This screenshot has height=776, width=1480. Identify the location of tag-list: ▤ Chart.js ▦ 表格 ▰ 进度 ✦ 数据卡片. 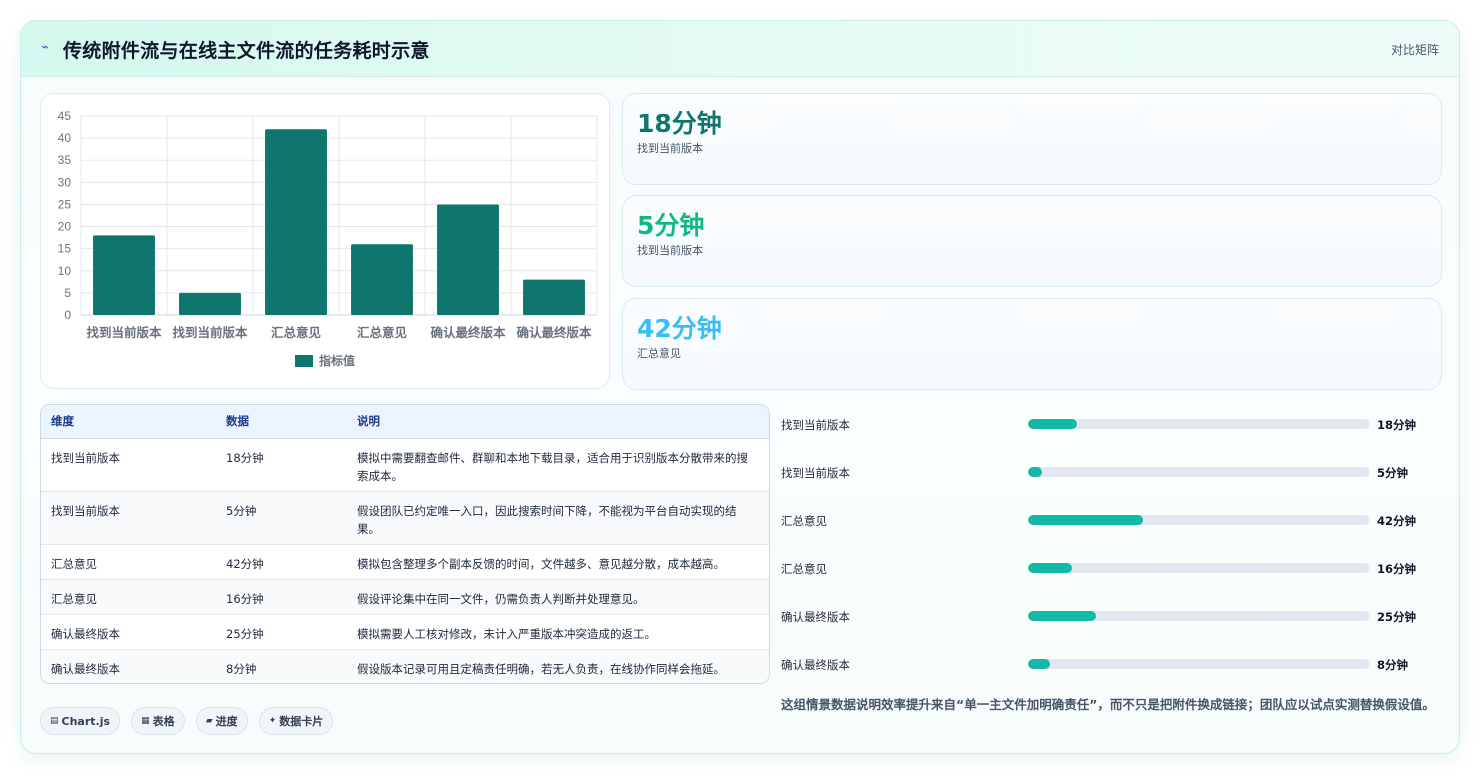
(189, 722).